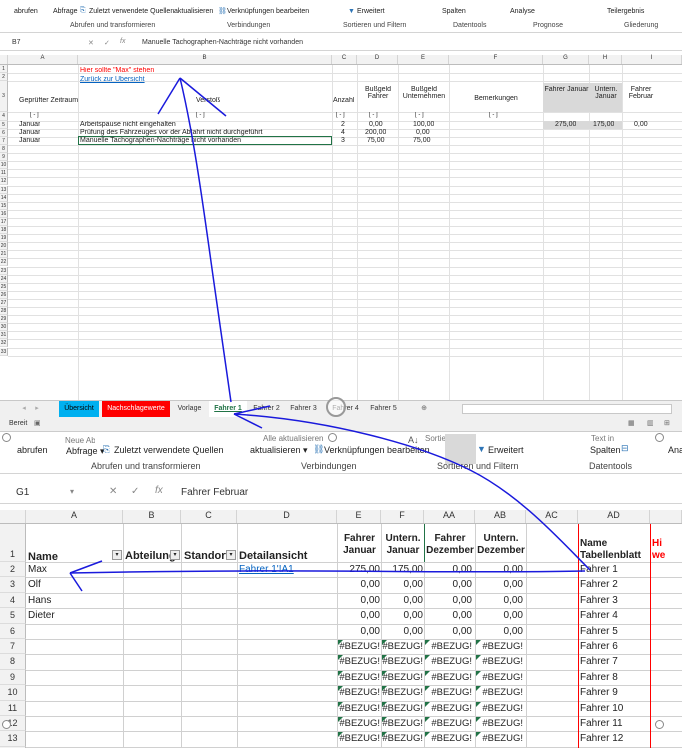  Describe the element at coordinates (205, 240) in the screenshot. I see `annotation-arrow-up` at that location.